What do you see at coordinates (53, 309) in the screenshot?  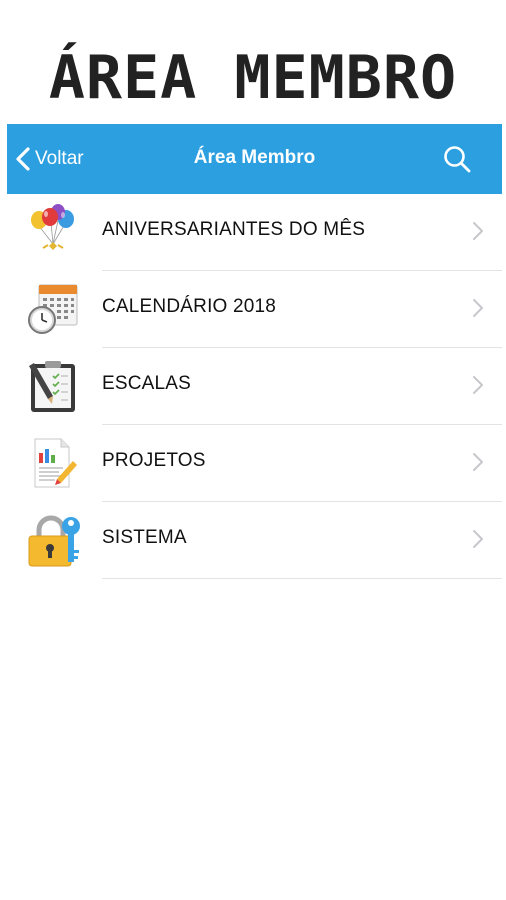 I see `calendar-clock-icon` at bounding box center [53, 309].